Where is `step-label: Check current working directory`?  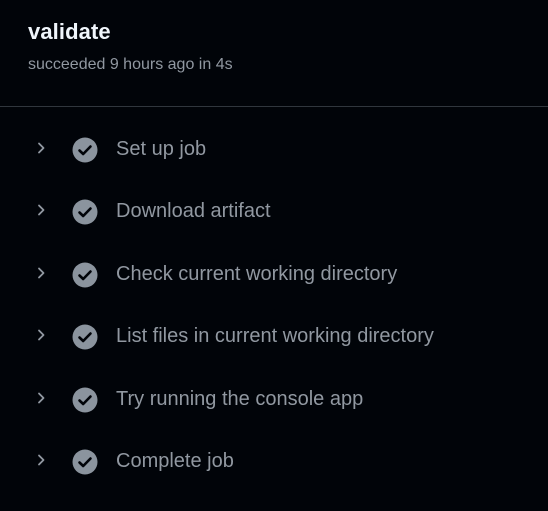 step-label: Check current working directory is located at coordinates (257, 273).